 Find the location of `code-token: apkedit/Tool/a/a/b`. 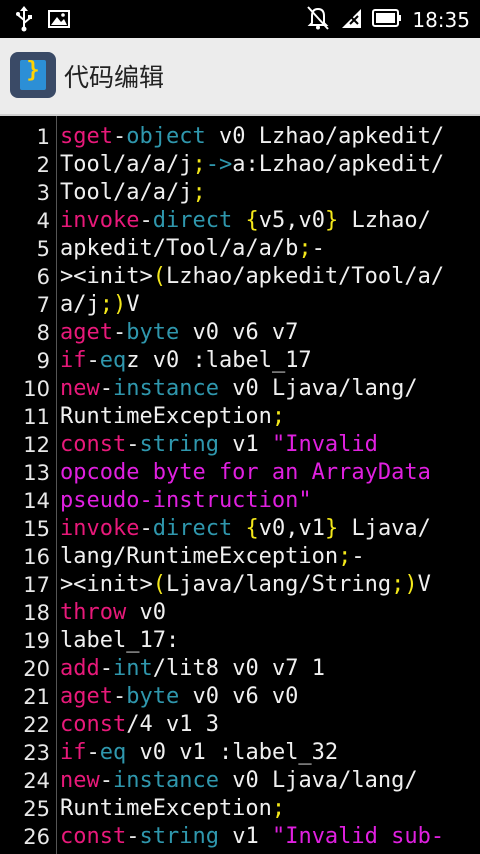

code-token: apkedit/Tool/a/a/b is located at coordinates (179, 248).